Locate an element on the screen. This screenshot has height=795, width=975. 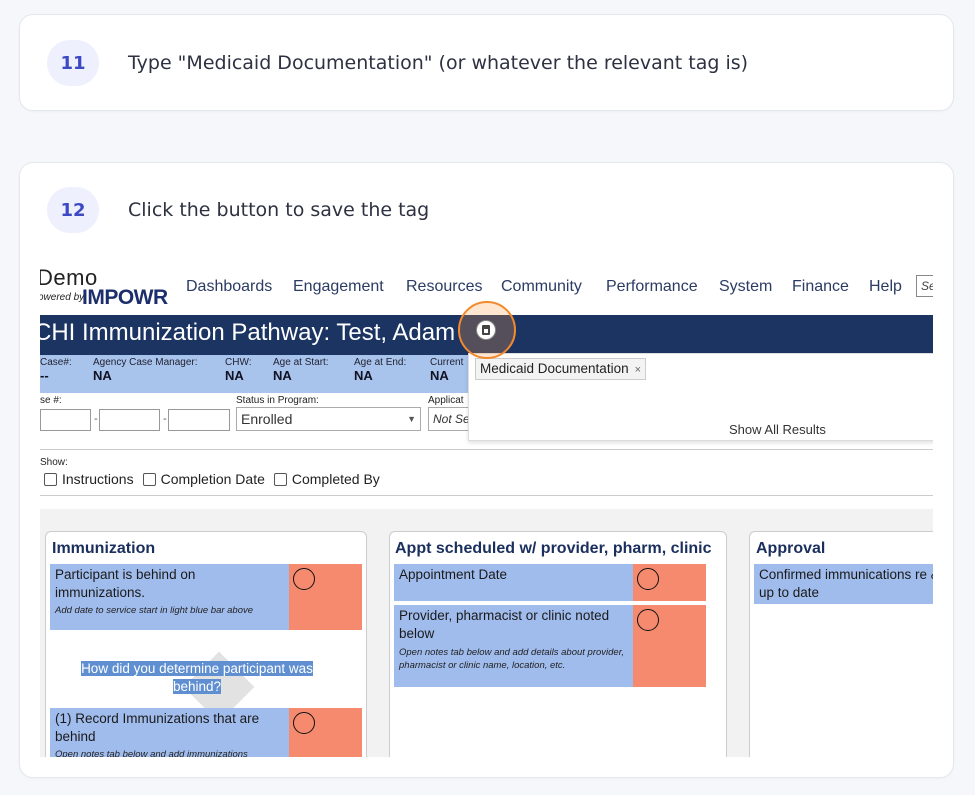
task-title: Confirmed immunications re & up to date is located at coordinates (846, 583).